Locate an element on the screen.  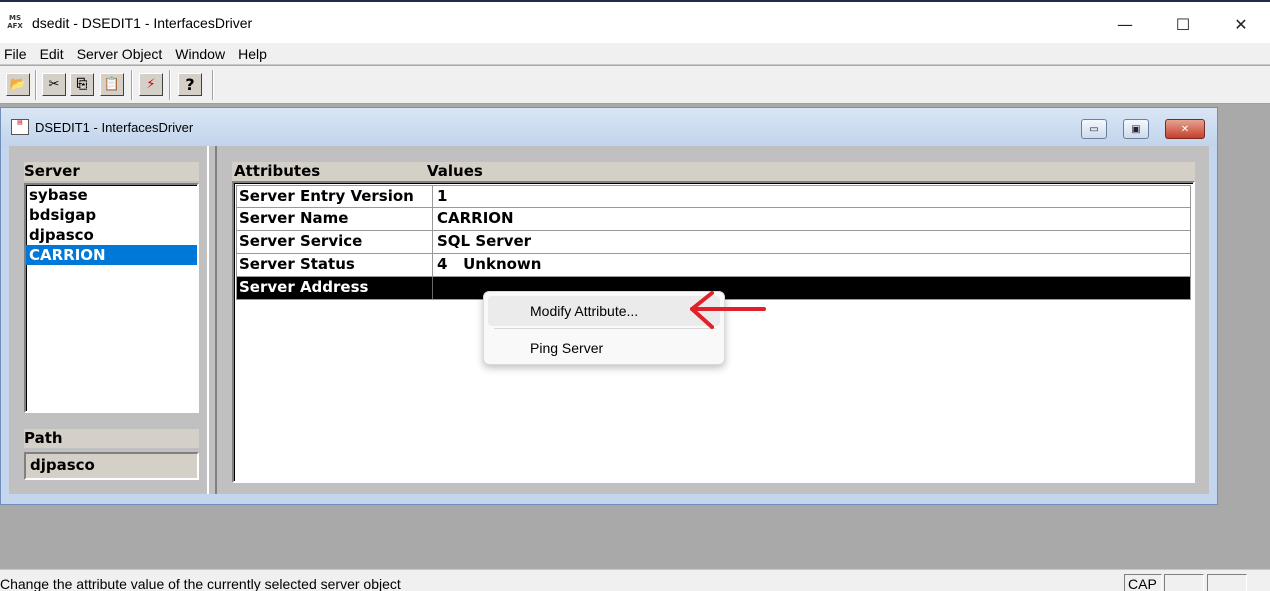
menu-window: Window is located at coordinates (200, 54).